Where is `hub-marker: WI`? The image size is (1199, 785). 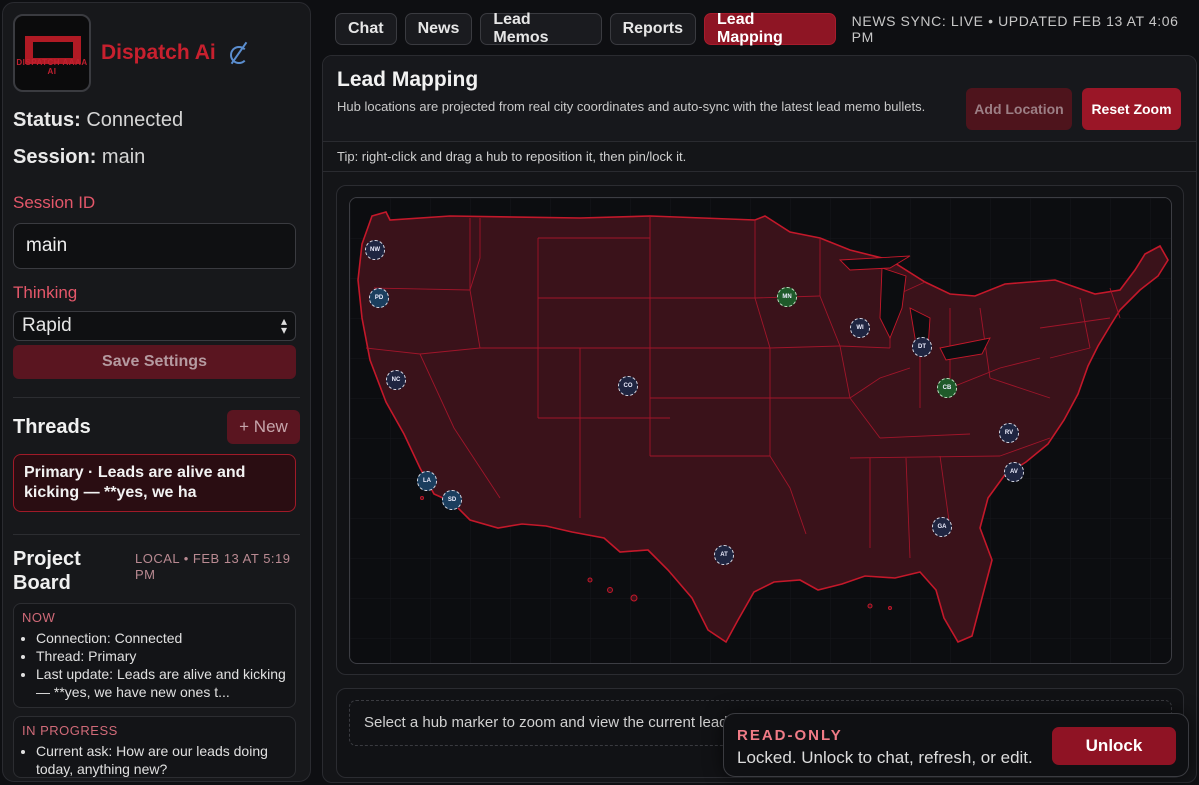 hub-marker: WI is located at coordinates (860, 328).